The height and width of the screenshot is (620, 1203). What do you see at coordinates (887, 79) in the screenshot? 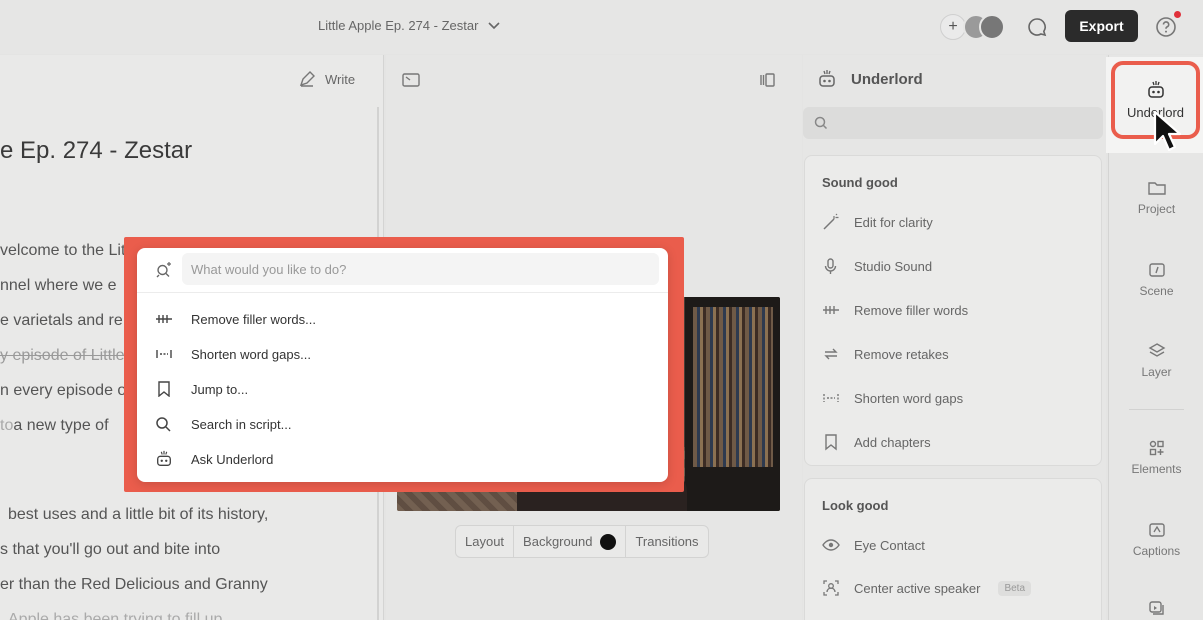
I see `underlord-title: Underlord` at bounding box center [887, 79].